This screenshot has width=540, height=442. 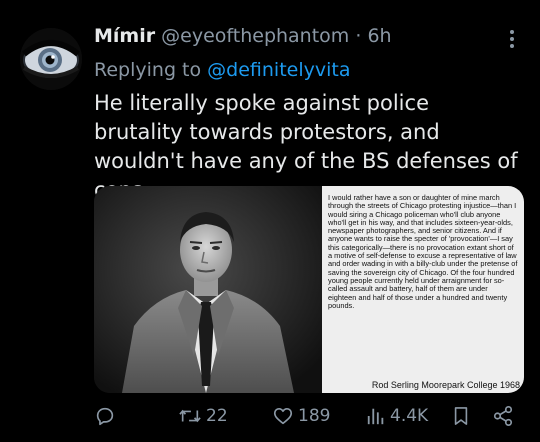 What do you see at coordinates (278, 70) in the screenshot?
I see `replying-mention-link: @definitelyvita` at bounding box center [278, 70].